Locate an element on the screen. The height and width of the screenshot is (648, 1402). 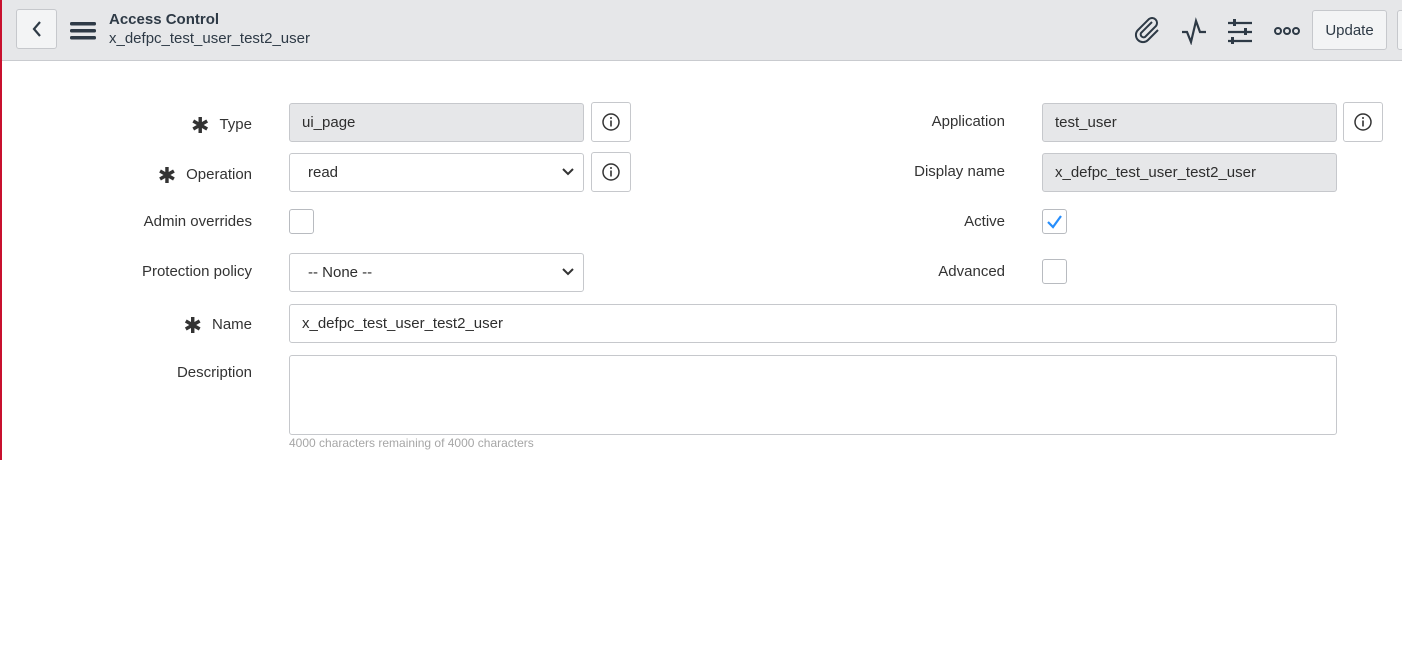
required-icon: ✱ is located at coordinates (192, 325).